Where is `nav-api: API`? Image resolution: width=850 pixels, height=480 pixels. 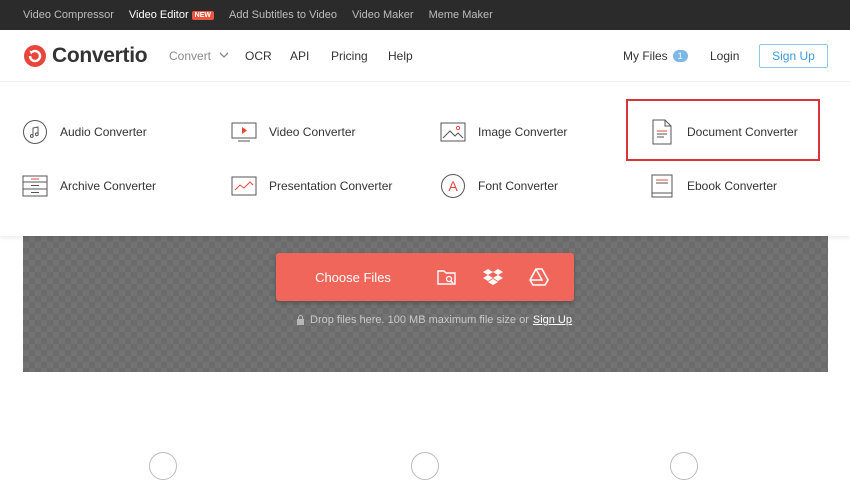
nav-api: API is located at coordinates (299, 56).